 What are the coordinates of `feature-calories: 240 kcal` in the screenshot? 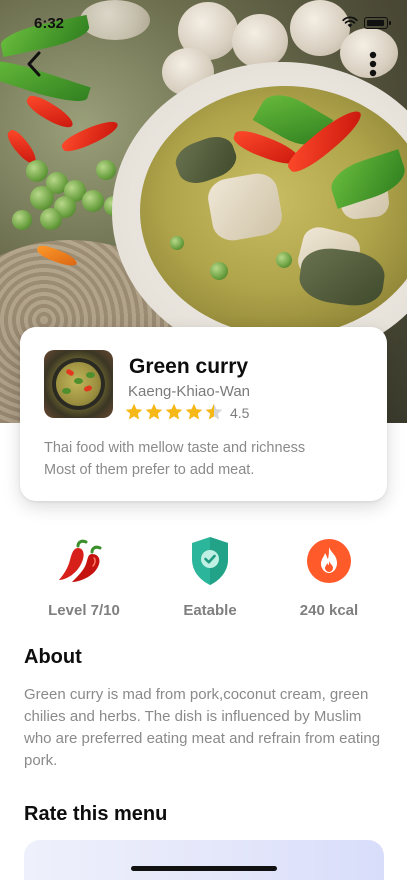 It's located at (329, 576).